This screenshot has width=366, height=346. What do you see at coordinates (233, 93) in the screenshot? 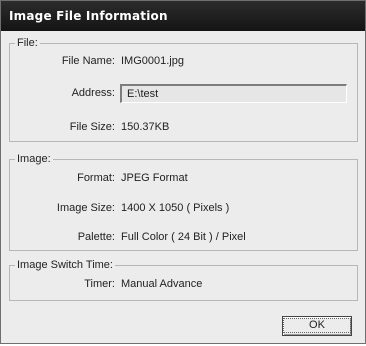
I see `address-field: E:\test` at bounding box center [233, 93].